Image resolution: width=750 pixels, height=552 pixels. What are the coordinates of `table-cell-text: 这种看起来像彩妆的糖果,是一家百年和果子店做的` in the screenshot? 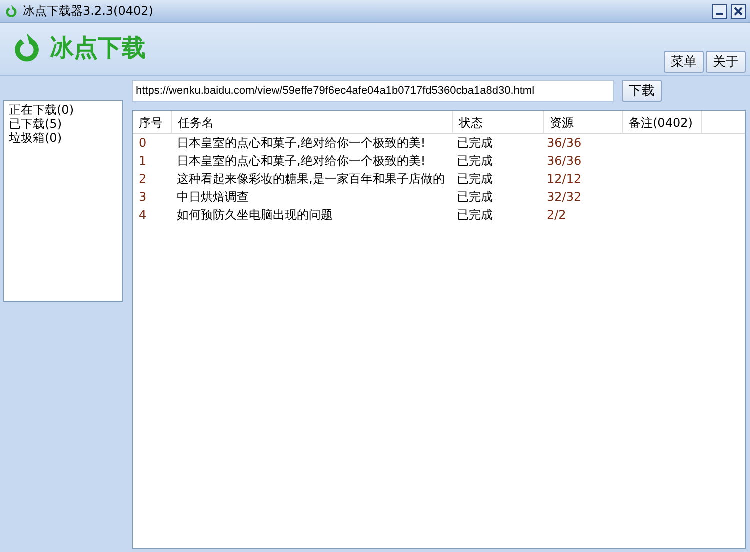 It's located at (311, 179).